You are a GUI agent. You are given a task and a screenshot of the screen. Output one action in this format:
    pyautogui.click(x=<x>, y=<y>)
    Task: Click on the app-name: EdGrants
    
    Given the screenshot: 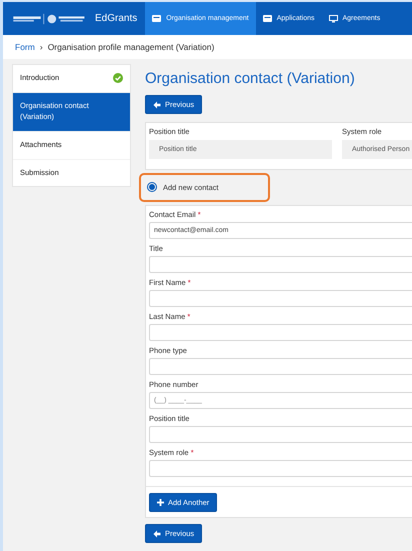 What is the action you would take?
    pyautogui.click(x=116, y=18)
    